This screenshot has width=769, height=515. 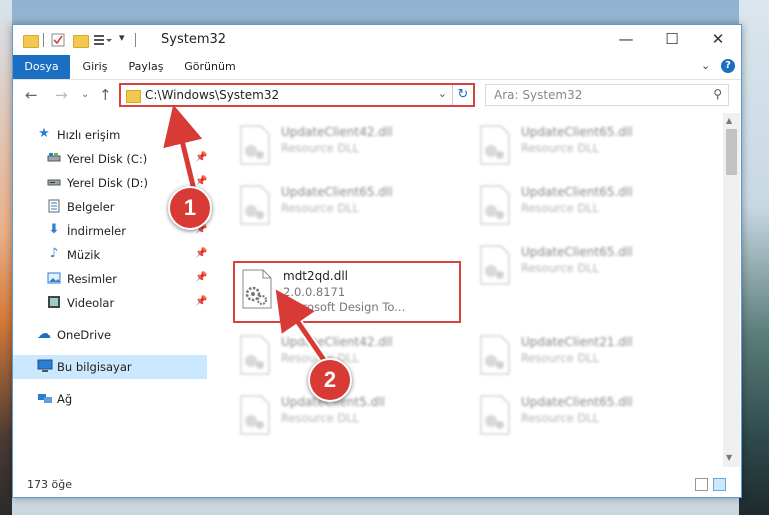 What do you see at coordinates (190, 208) in the screenshot?
I see `step-1-badge: 1` at bounding box center [190, 208].